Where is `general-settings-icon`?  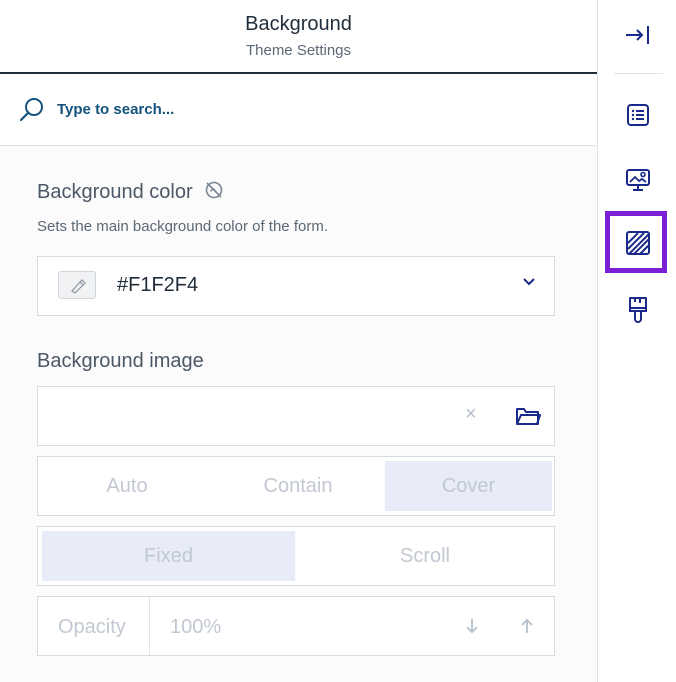
general-settings-icon is located at coordinates (637, 115).